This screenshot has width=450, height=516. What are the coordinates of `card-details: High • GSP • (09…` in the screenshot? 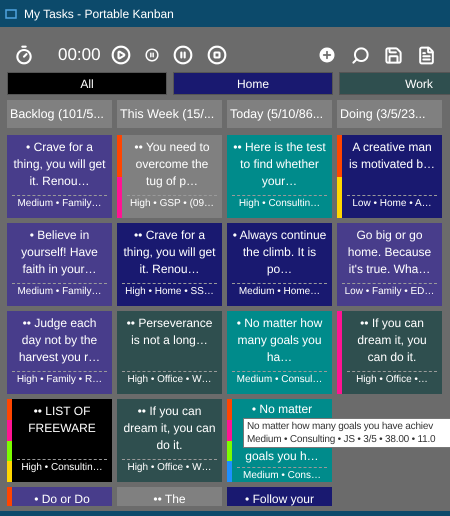 It's located at (172, 203).